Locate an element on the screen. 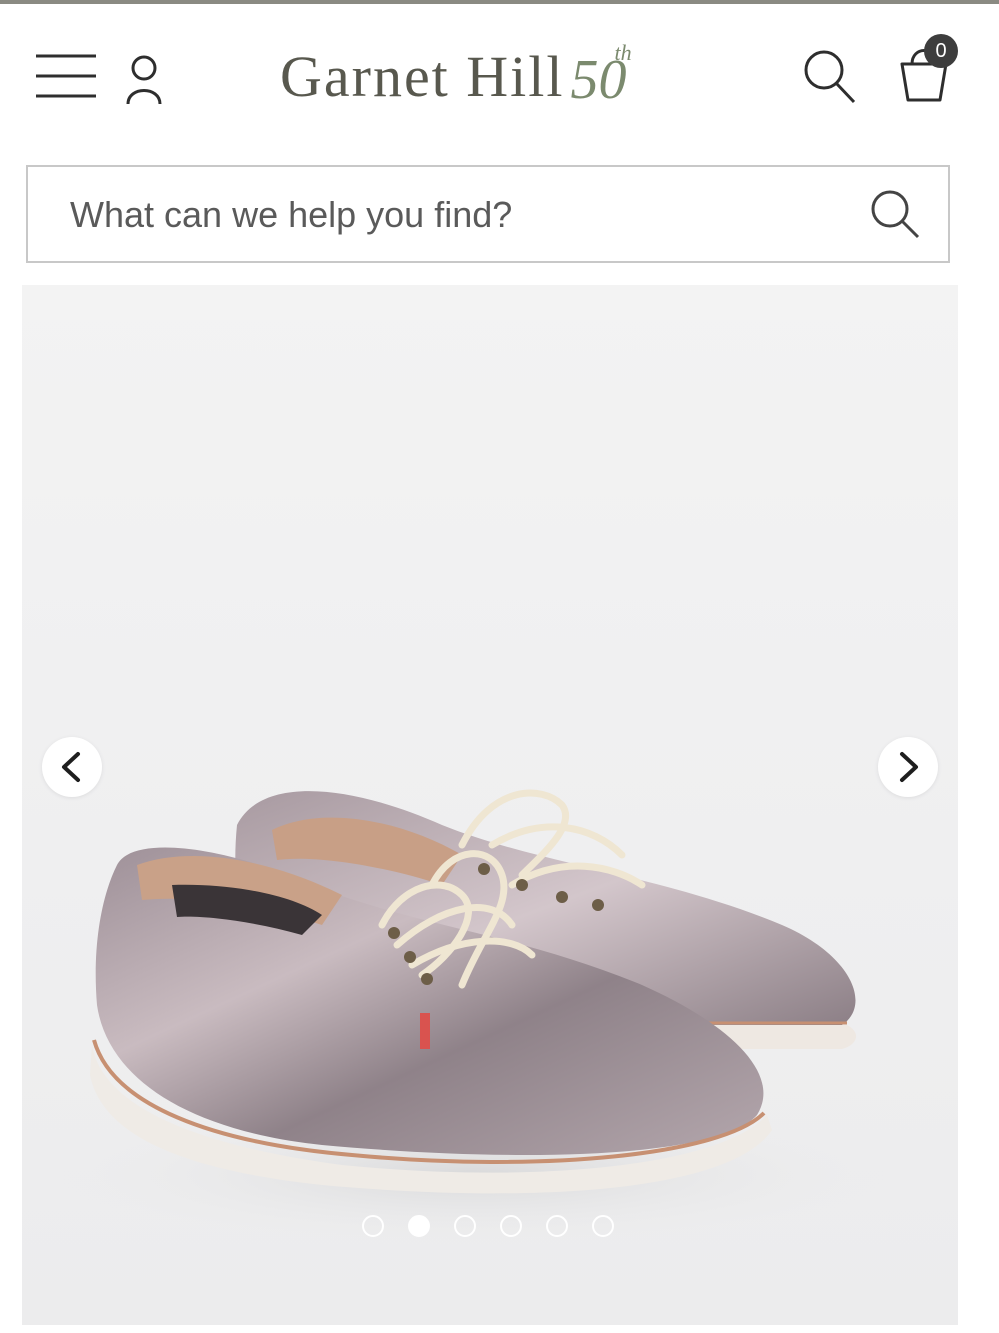 The width and height of the screenshot is (999, 1333). menu-button is located at coordinates (65, 78).